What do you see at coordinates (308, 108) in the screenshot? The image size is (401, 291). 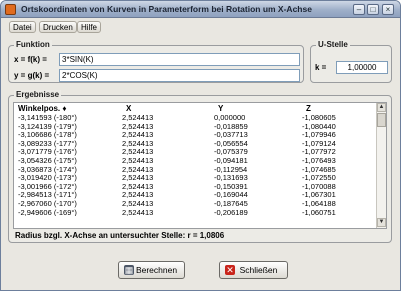 I see `col-z: Z` at bounding box center [308, 108].